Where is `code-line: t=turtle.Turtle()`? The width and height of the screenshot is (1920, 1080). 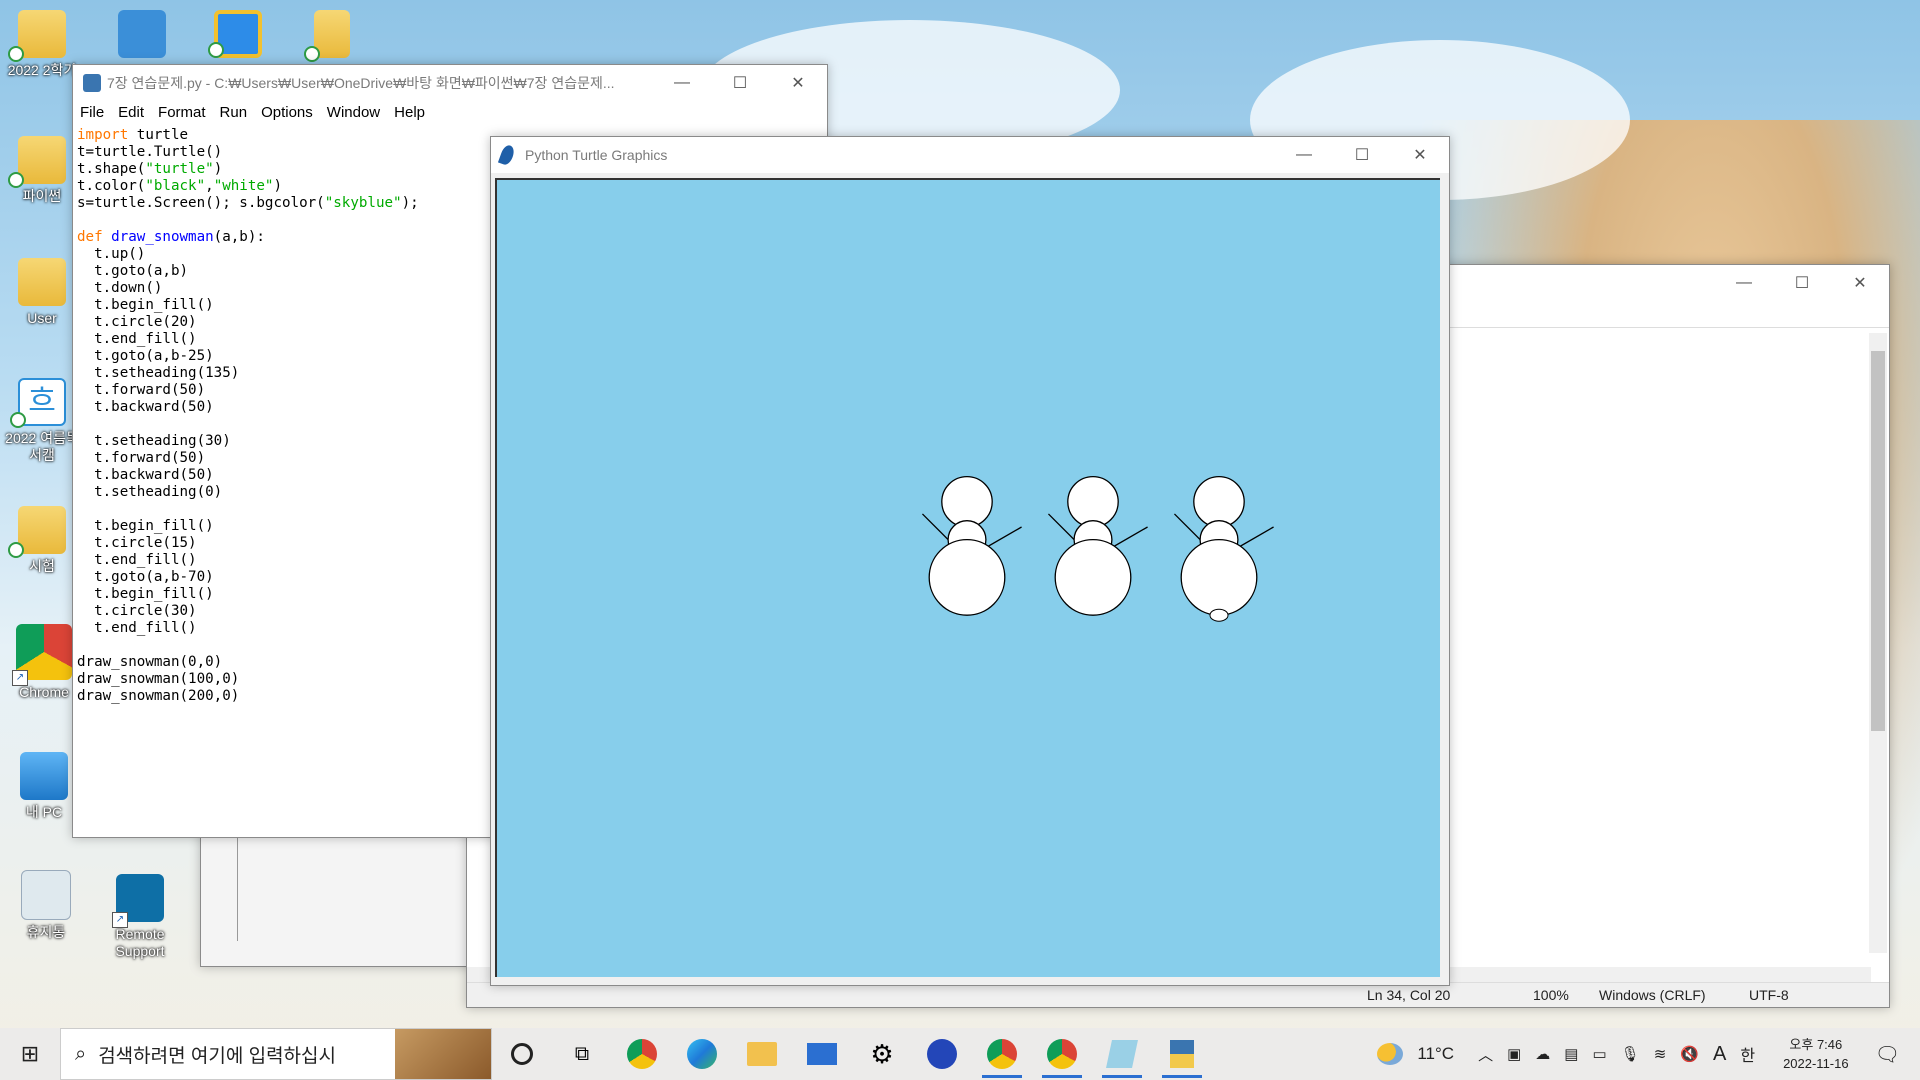
code-line: t=turtle.Turtle() is located at coordinates (150, 152).